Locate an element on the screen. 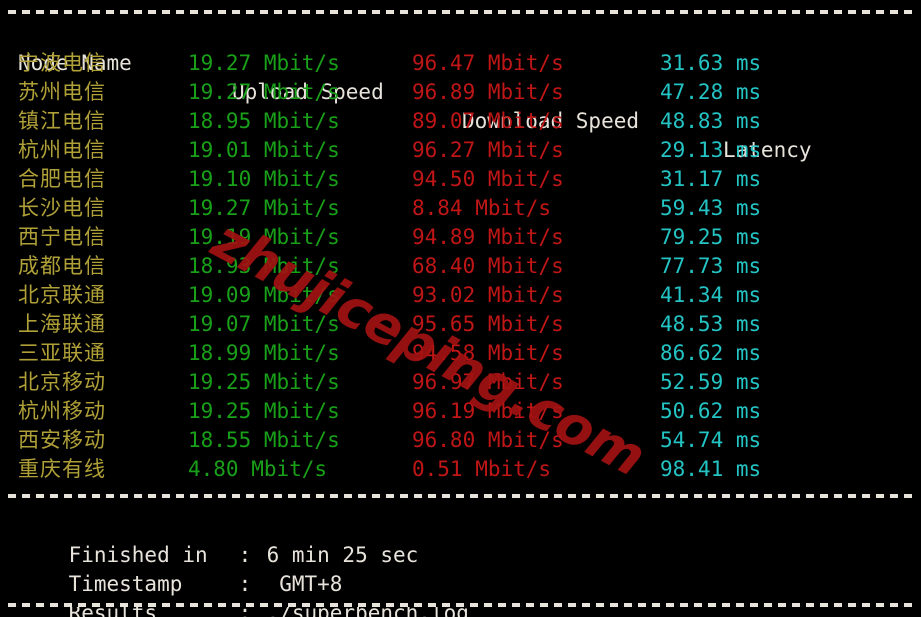  cell-latency: 52.59 ms is located at coordinates (711, 382).